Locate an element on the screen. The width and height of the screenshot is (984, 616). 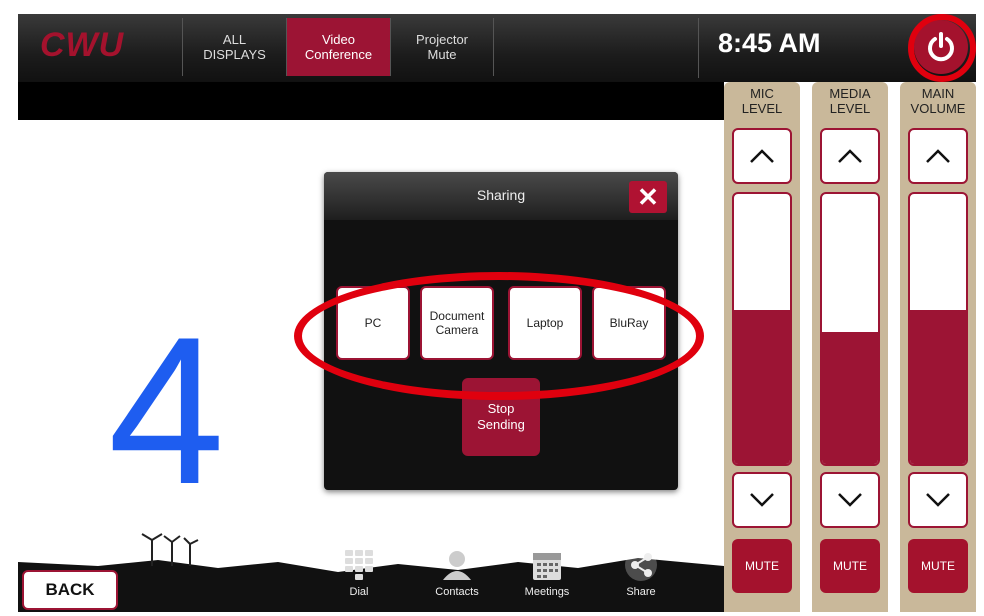
mic-level-down-button is located at coordinates (762, 500).